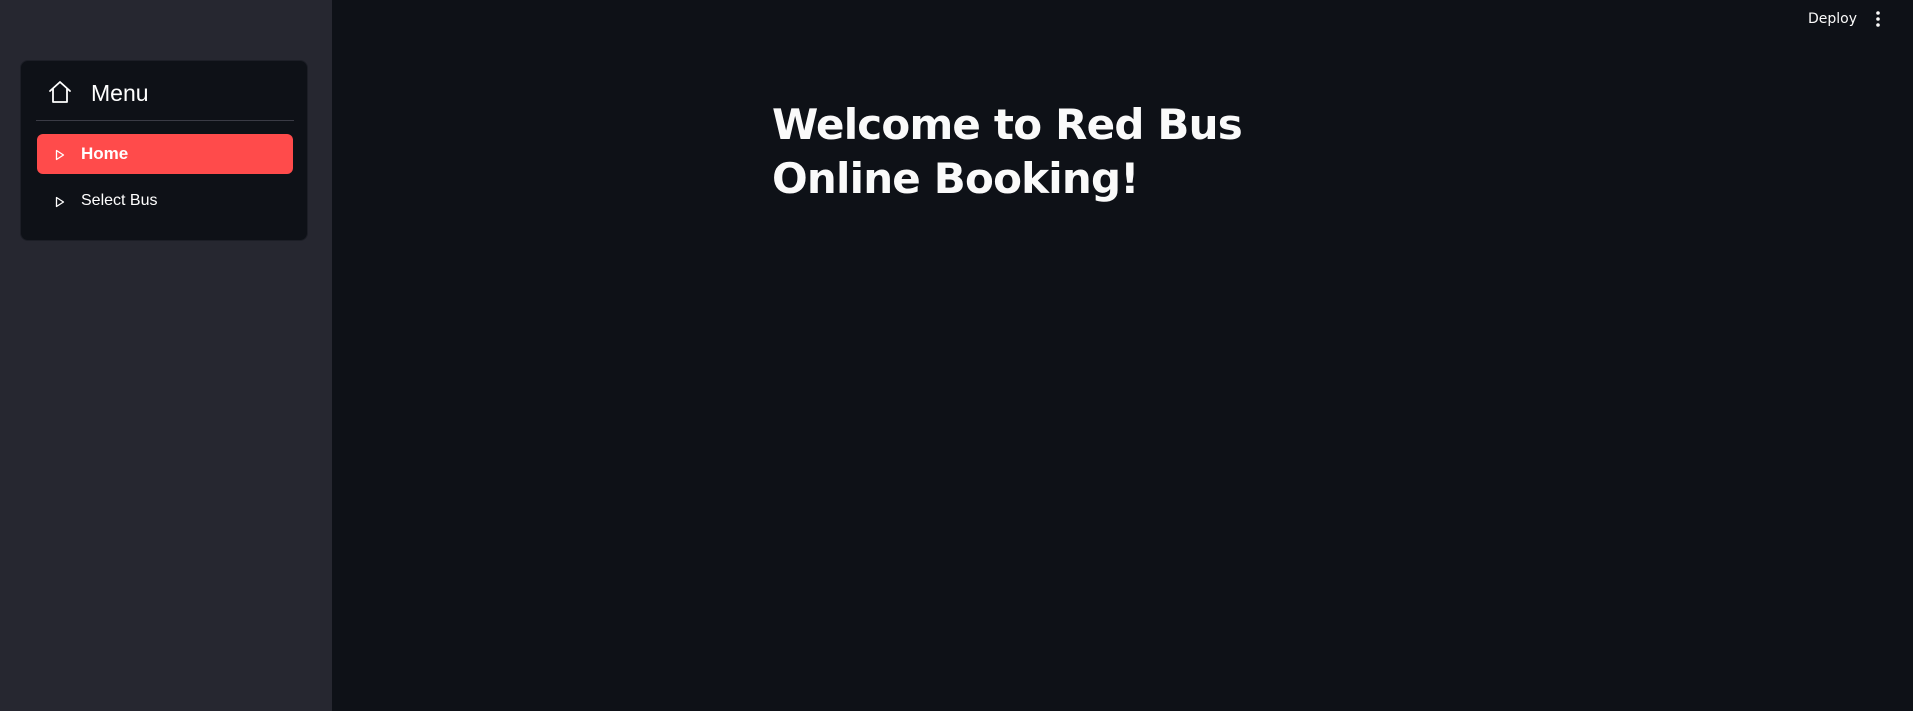 This screenshot has height=711, width=1913. I want to click on menu-header: Menu, so click(165, 91).